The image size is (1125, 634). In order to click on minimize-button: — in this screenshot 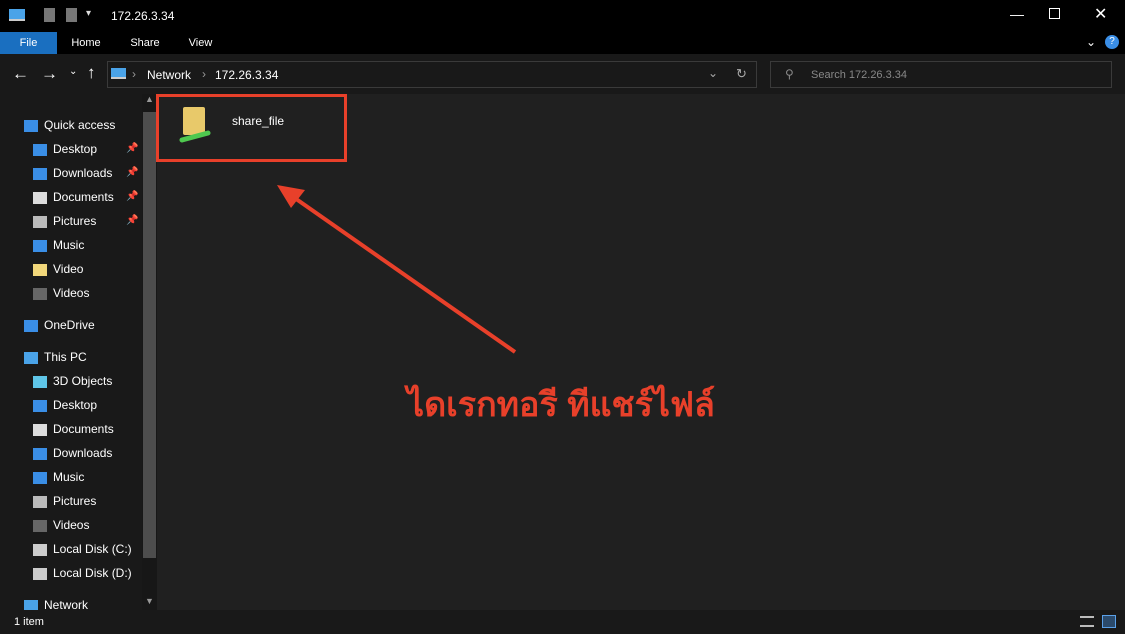, I will do `click(1017, 14)`.